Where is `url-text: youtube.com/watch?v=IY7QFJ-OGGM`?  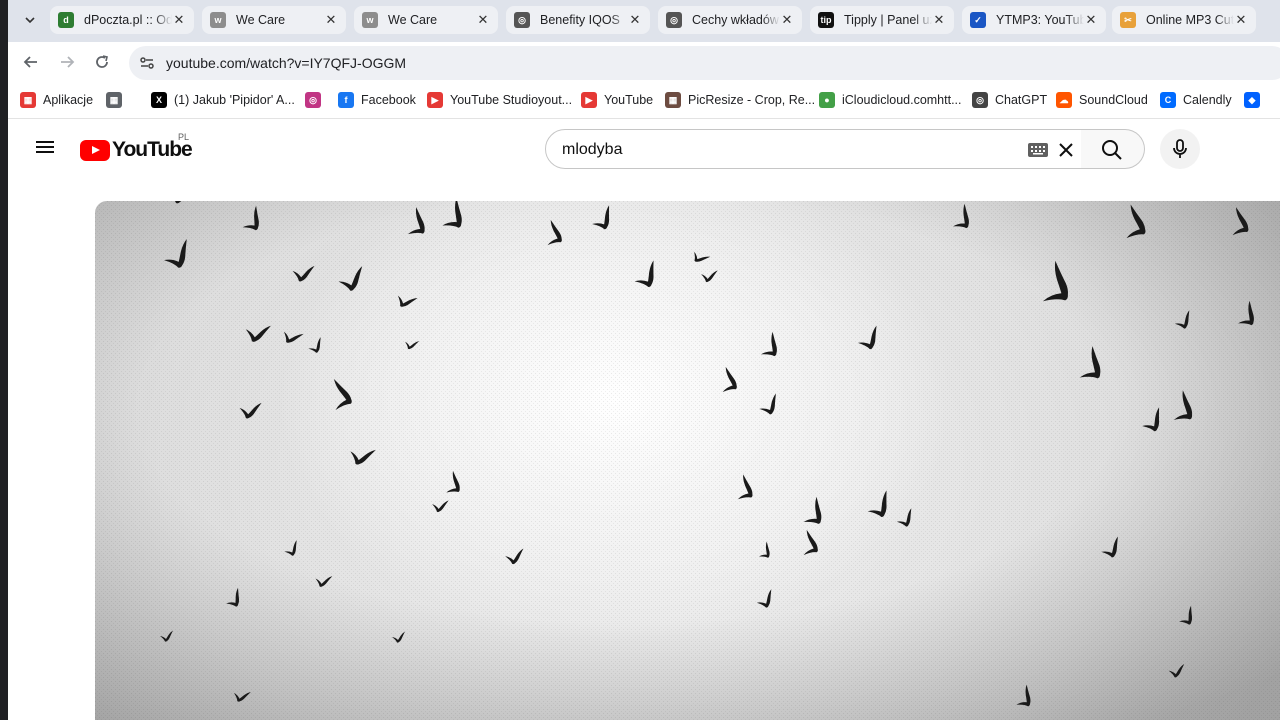 url-text: youtube.com/watch?v=IY7QFJ-OGGM is located at coordinates (286, 63).